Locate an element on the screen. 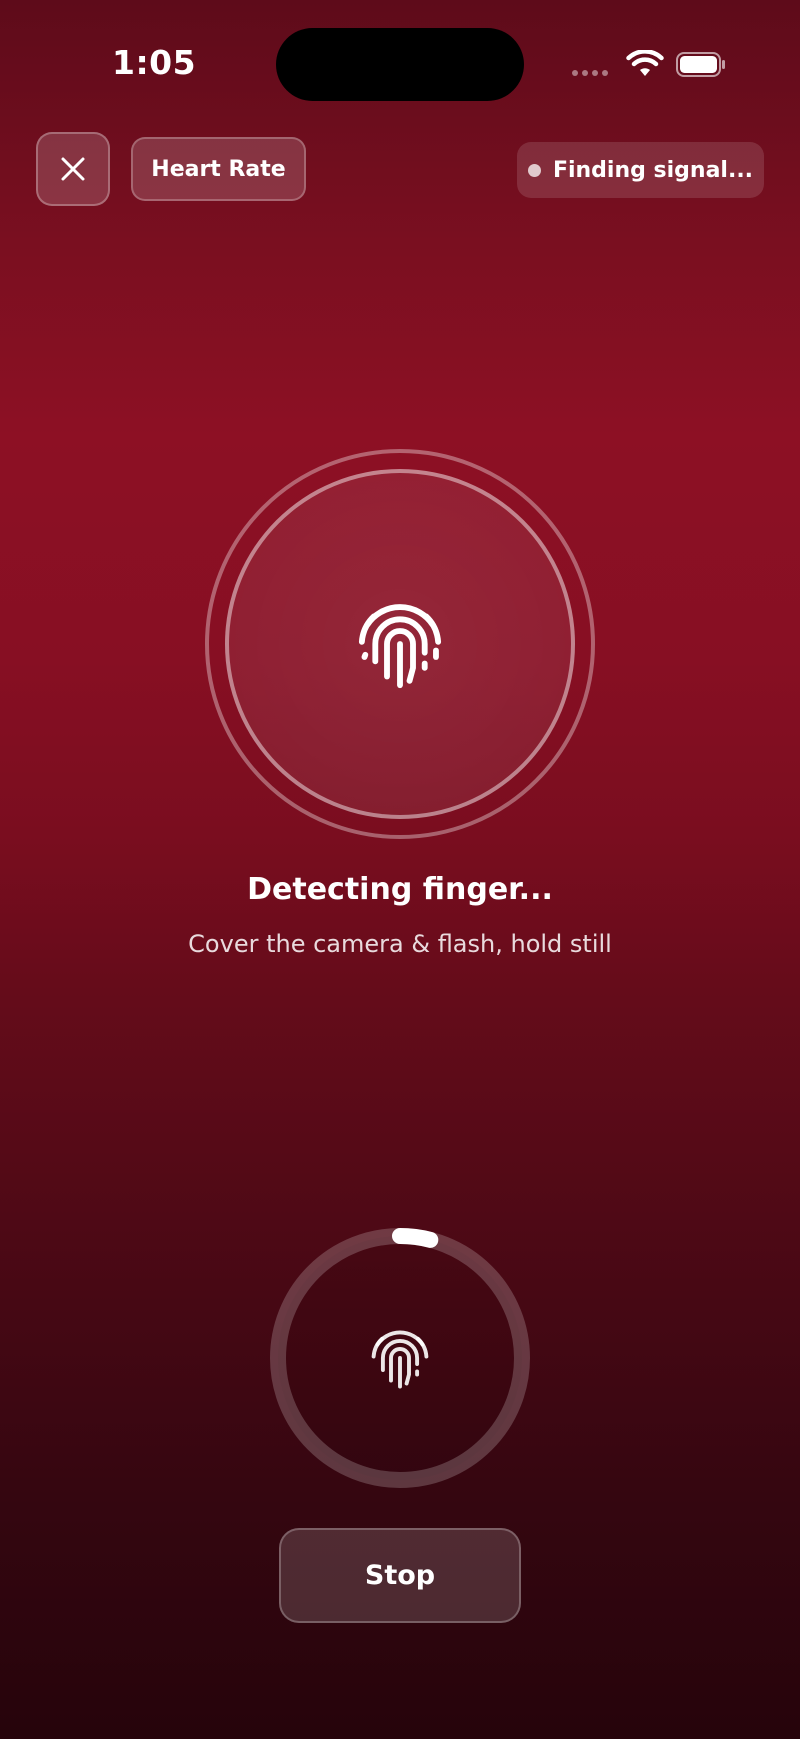 This screenshot has width=800, height=1739. wifi-icon is located at coordinates (645, 63).